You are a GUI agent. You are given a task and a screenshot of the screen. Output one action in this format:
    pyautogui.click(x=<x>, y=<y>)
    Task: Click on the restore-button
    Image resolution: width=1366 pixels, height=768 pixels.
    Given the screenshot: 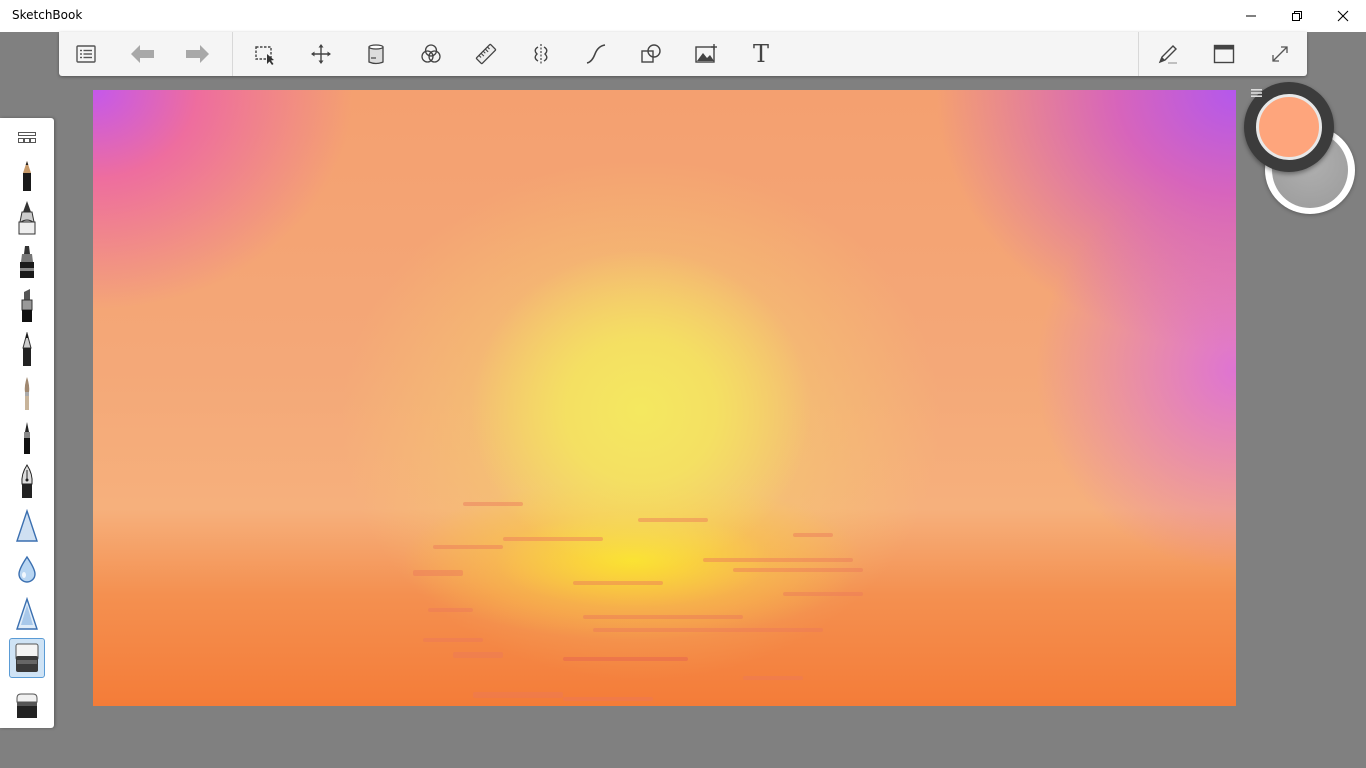 What is the action you would take?
    pyautogui.click(x=1297, y=16)
    